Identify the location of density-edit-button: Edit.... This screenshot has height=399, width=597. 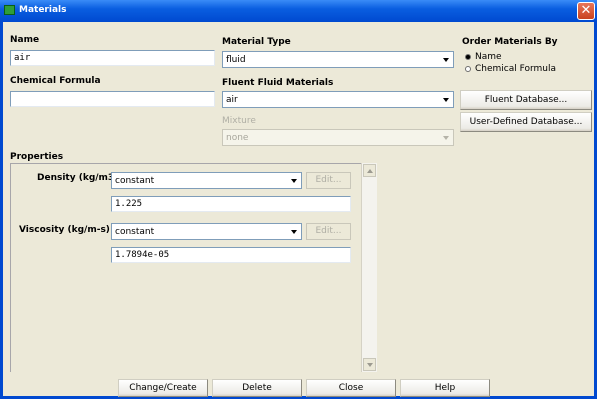
(328, 180).